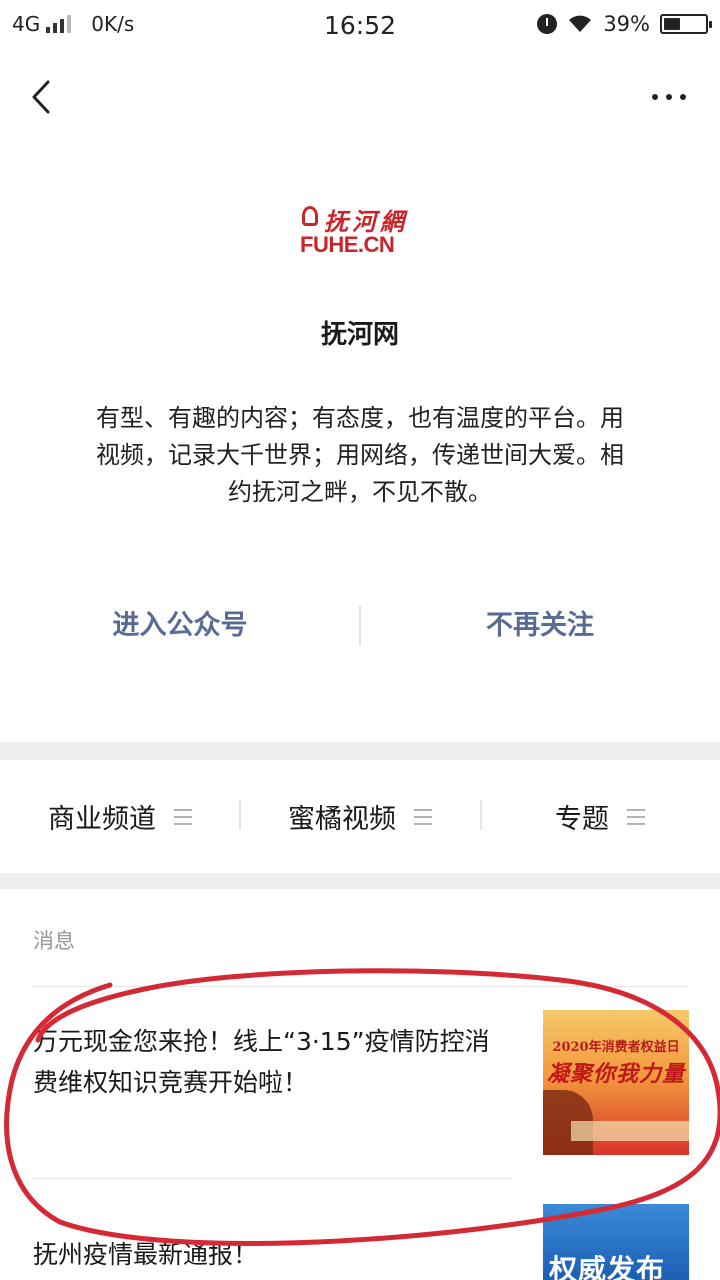  What do you see at coordinates (616, 1047) in the screenshot?
I see `thumbnail-caption: 2020年消费者权益日` at bounding box center [616, 1047].